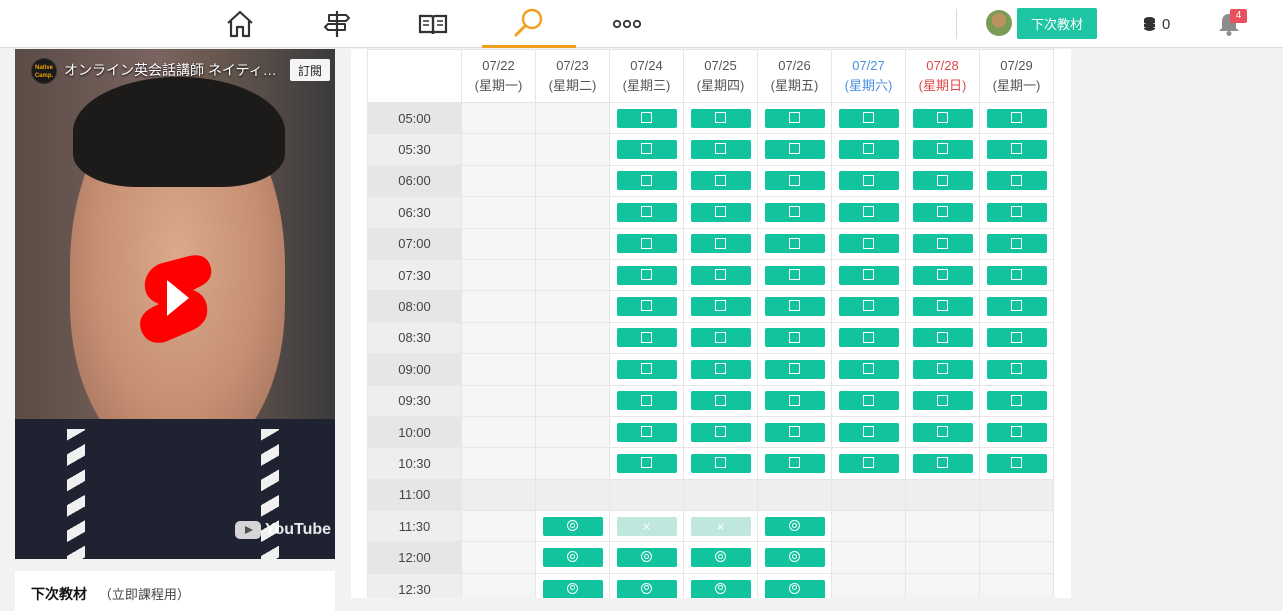 The image size is (1283, 611). Describe the element at coordinates (240, 24) in the screenshot. I see `nav-home` at that location.